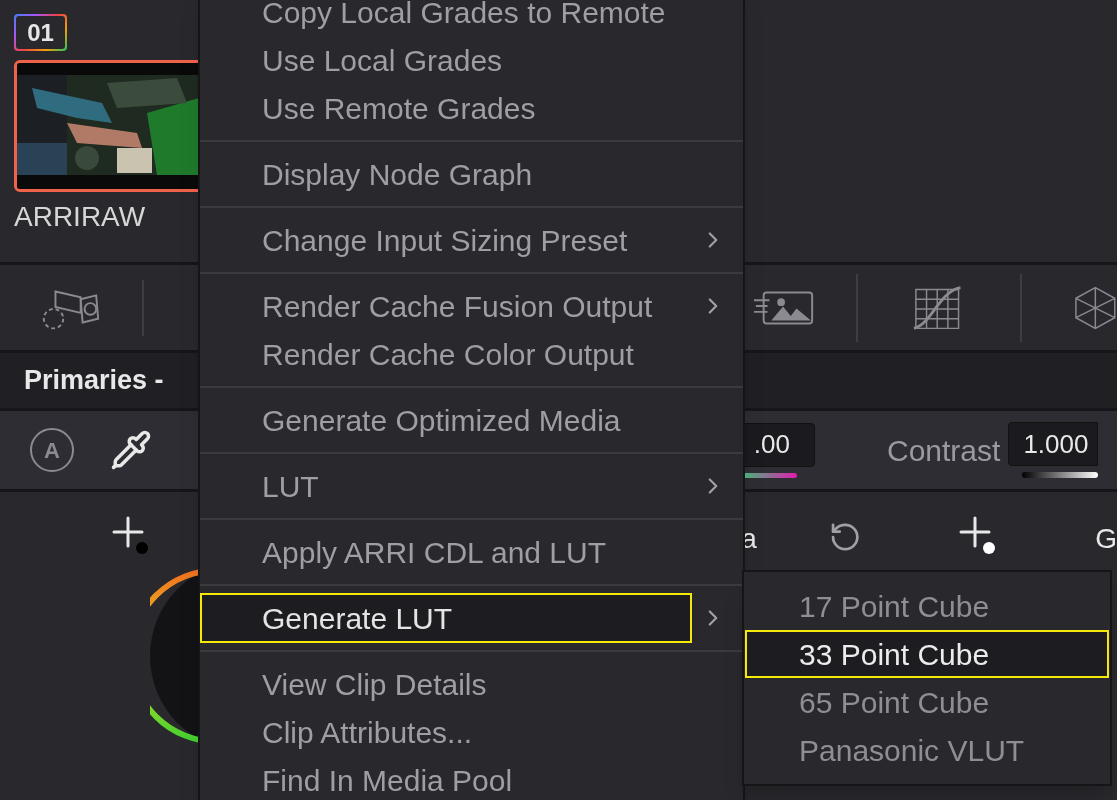 Image resolution: width=1117 pixels, height=800 pixels. What do you see at coordinates (94, 381) in the screenshot?
I see `palette-title: Primaries -` at bounding box center [94, 381].